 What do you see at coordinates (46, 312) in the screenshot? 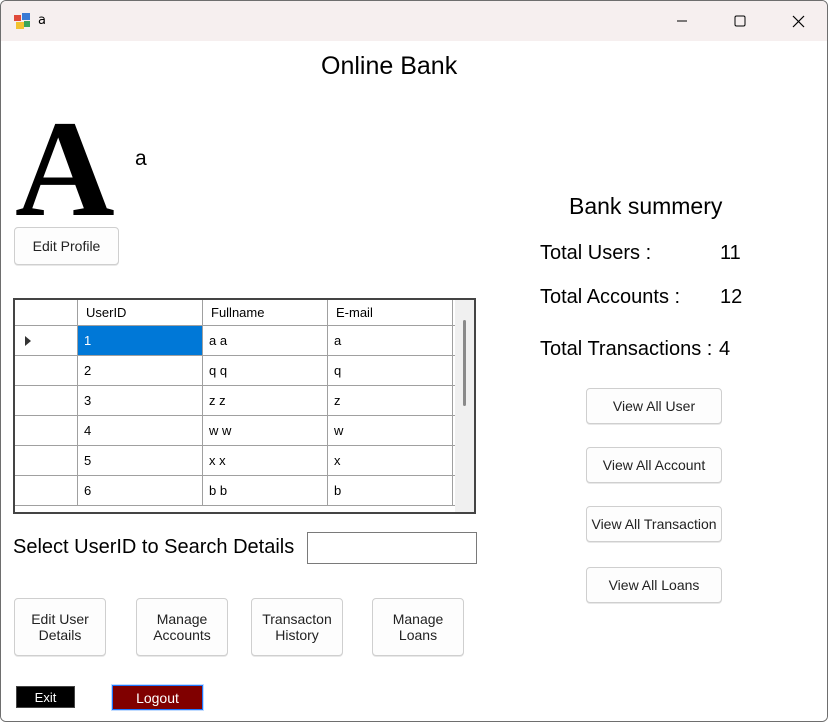
I see `row-header-corner` at bounding box center [46, 312].